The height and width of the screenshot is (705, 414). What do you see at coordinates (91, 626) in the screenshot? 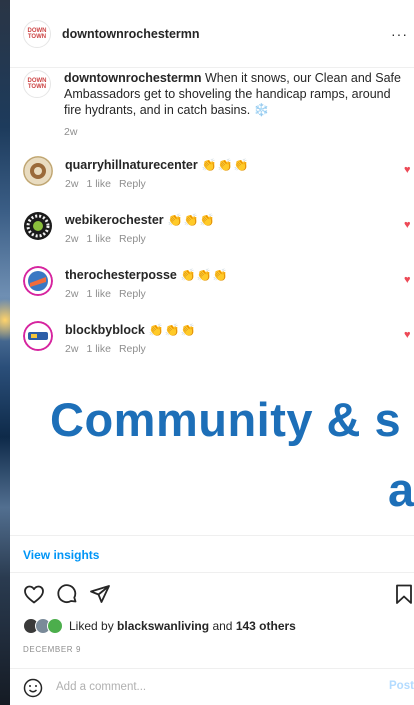
I see `likes-prefix: Liked by` at bounding box center [91, 626].